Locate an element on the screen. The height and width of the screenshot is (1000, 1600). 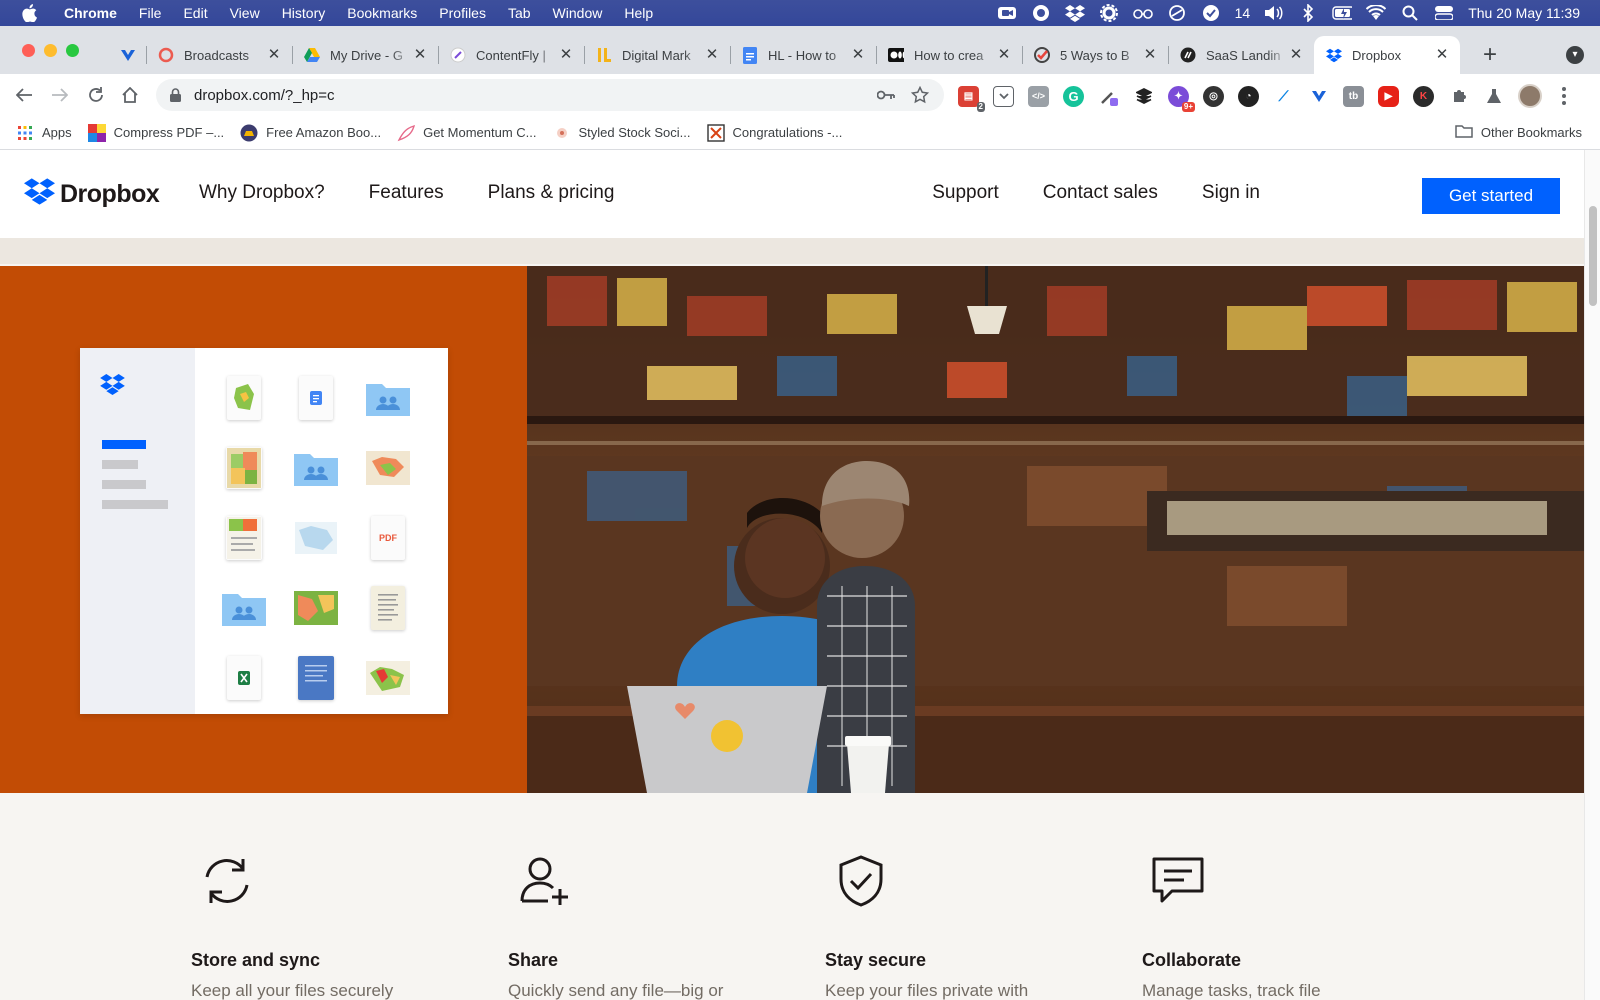
menu-window: Window is located at coordinates (578, 13).